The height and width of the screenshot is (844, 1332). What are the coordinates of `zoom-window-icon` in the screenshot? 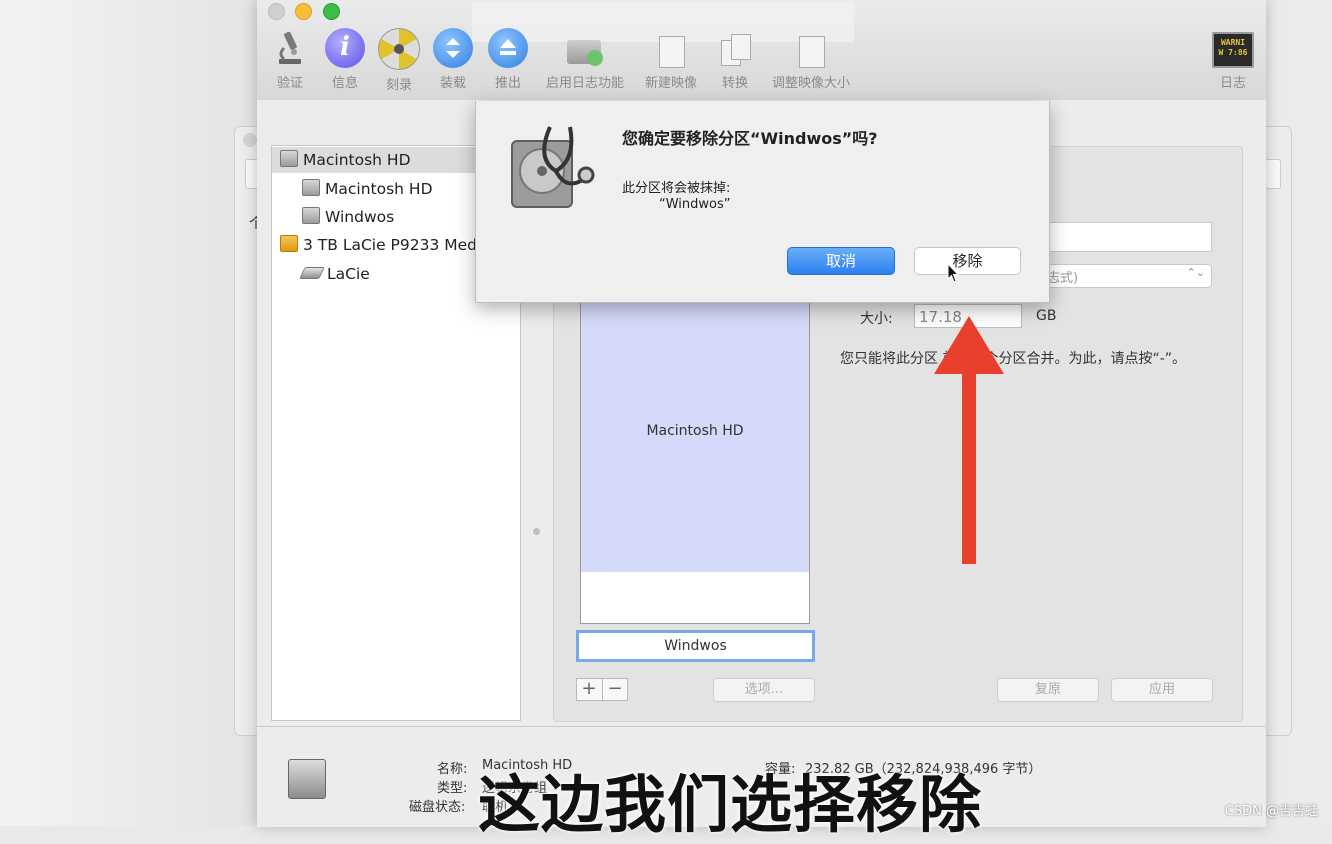 It's located at (331, 11).